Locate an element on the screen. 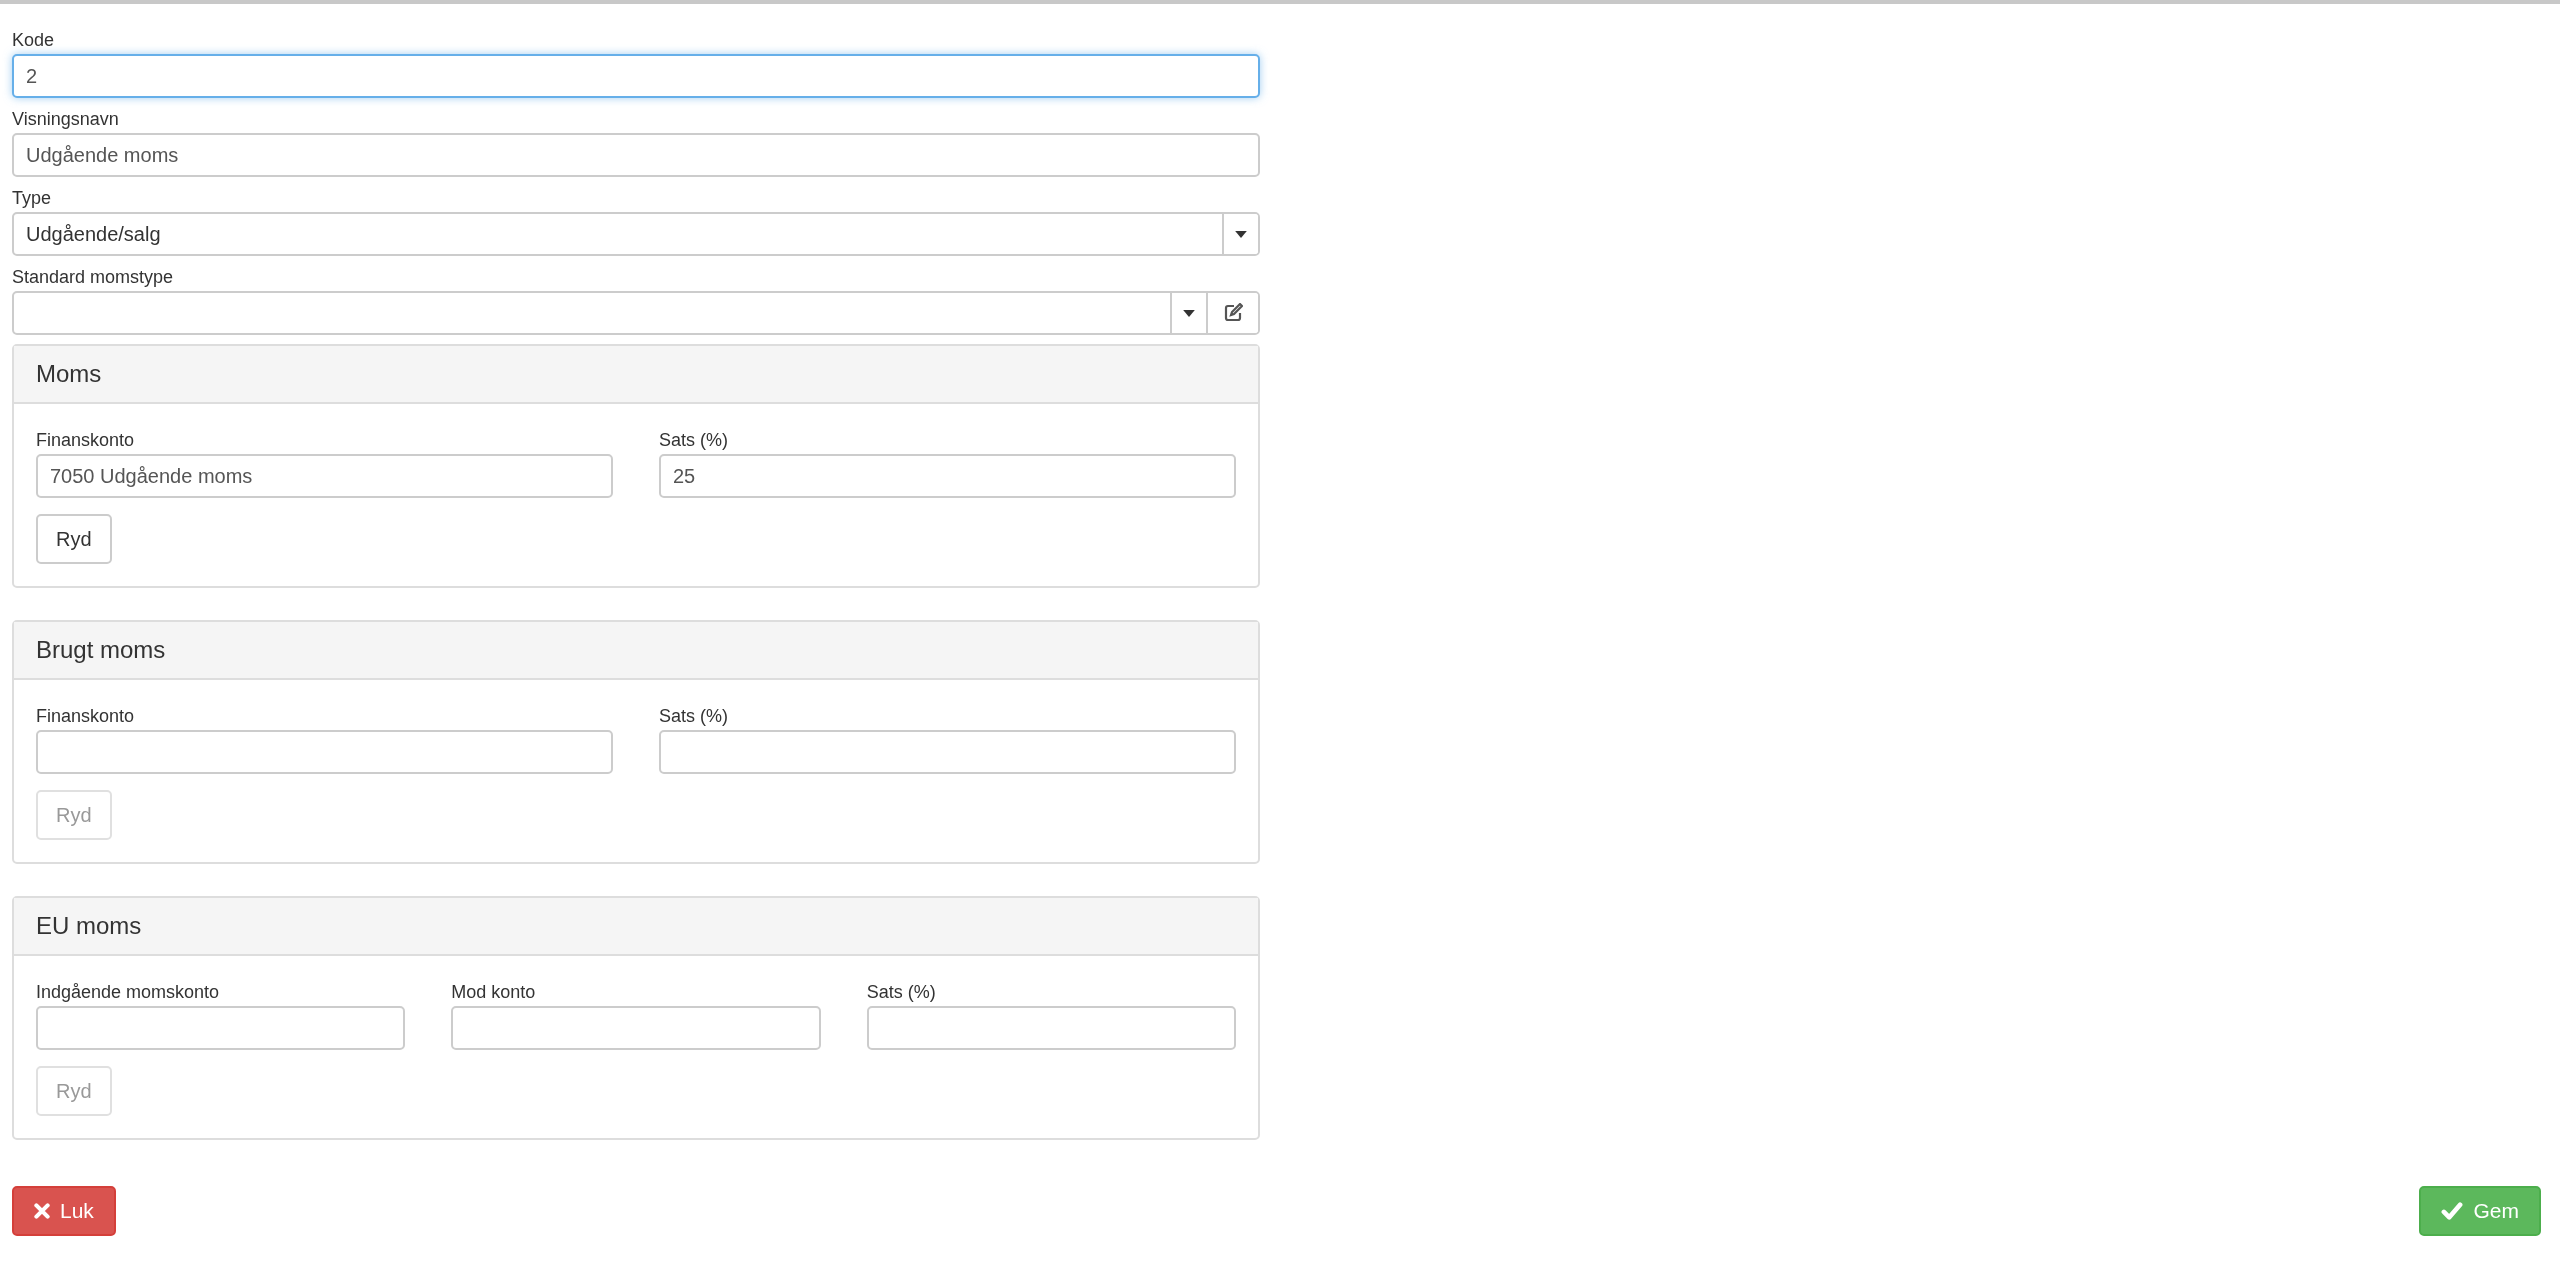 Image resolution: width=2560 pixels, height=1262 pixels. clear-button: Ryd is located at coordinates (74, 539).